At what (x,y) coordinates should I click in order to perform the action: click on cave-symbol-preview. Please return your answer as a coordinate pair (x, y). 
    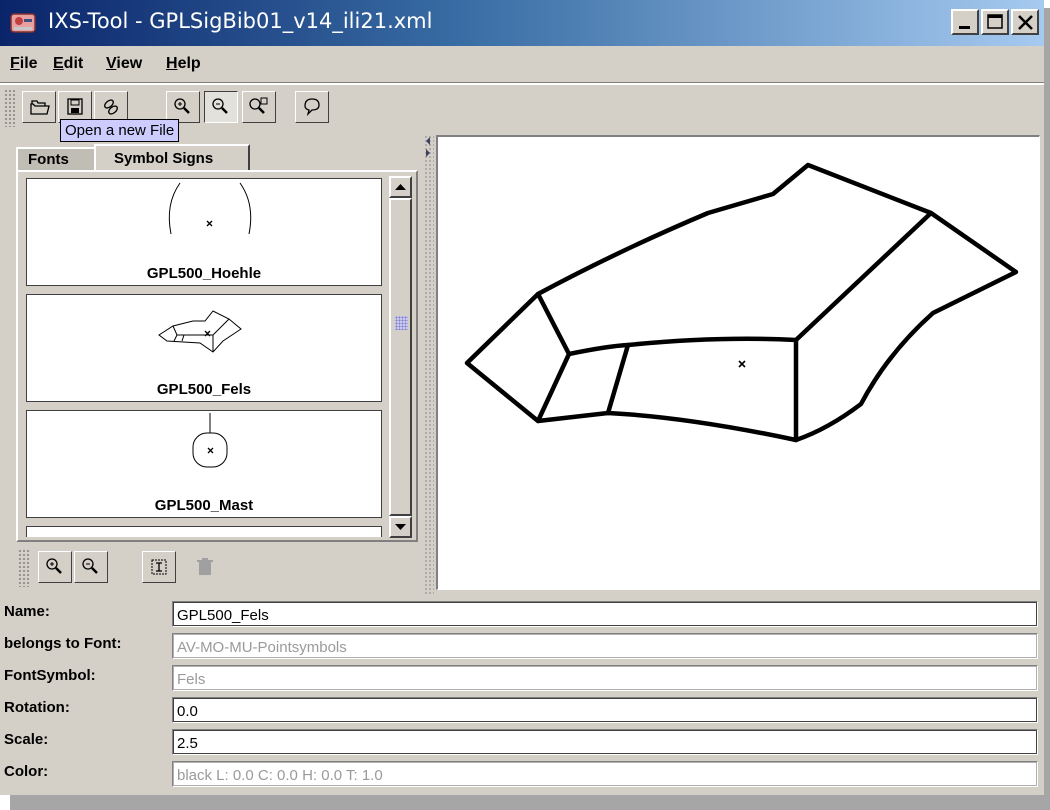
    Looking at the image, I should click on (210, 208).